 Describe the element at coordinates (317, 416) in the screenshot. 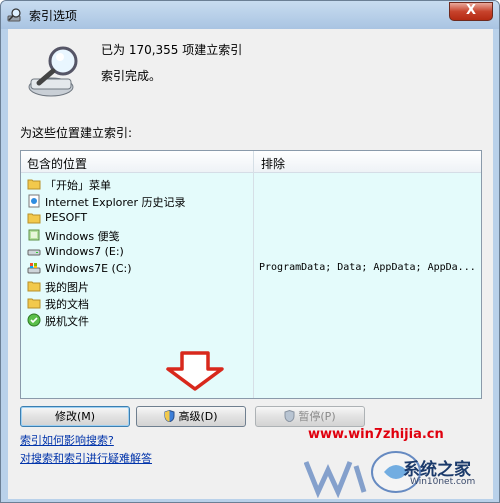

I see `pause-button-label: 暂停(P)` at that location.